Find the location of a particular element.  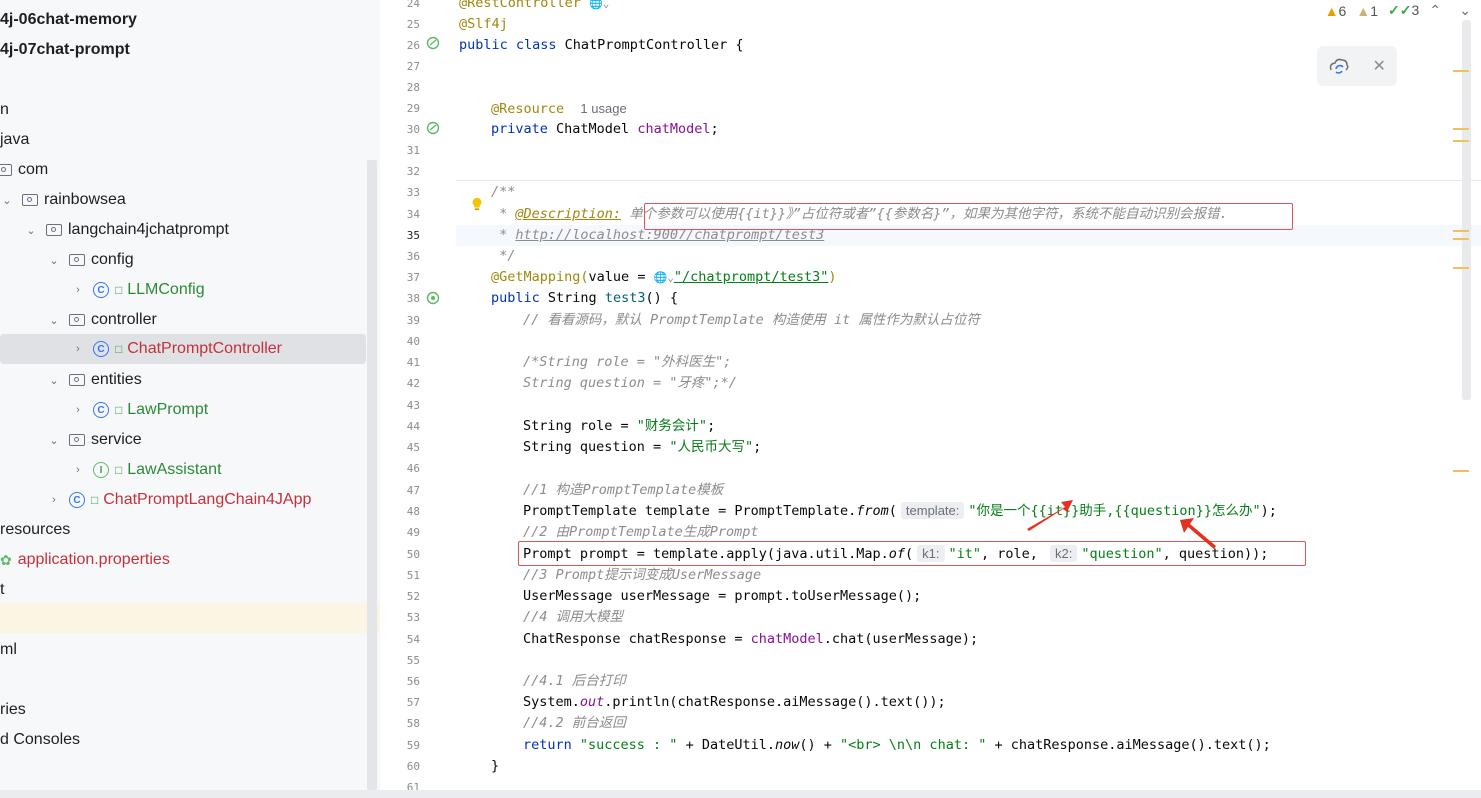

code-line-25: @Slf4j is located at coordinates (483, 24).